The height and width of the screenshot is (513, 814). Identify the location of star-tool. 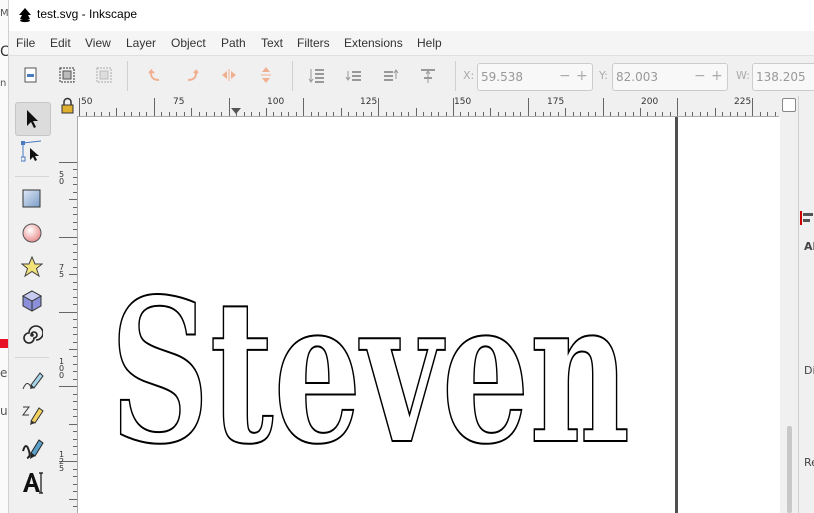
(32, 267).